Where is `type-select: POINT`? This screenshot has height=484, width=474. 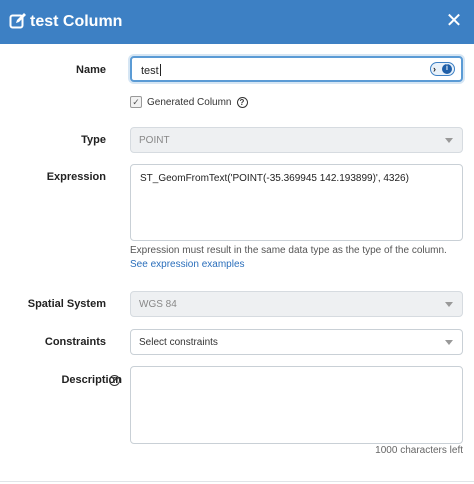 type-select: POINT is located at coordinates (296, 140).